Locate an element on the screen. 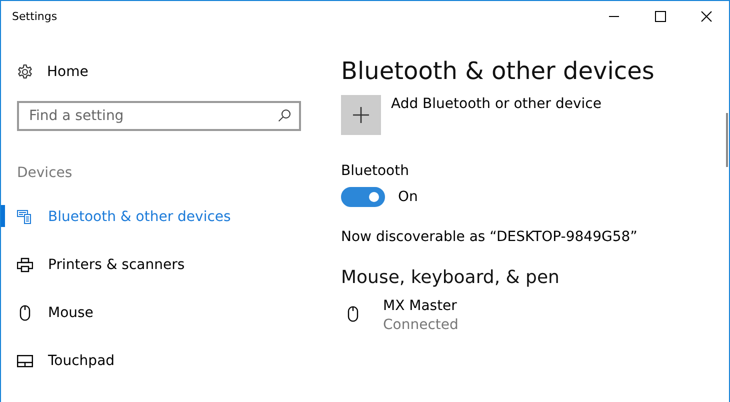 This screenshot has width=730, height=402. maximize-icon is located at coordinates (660, 16).